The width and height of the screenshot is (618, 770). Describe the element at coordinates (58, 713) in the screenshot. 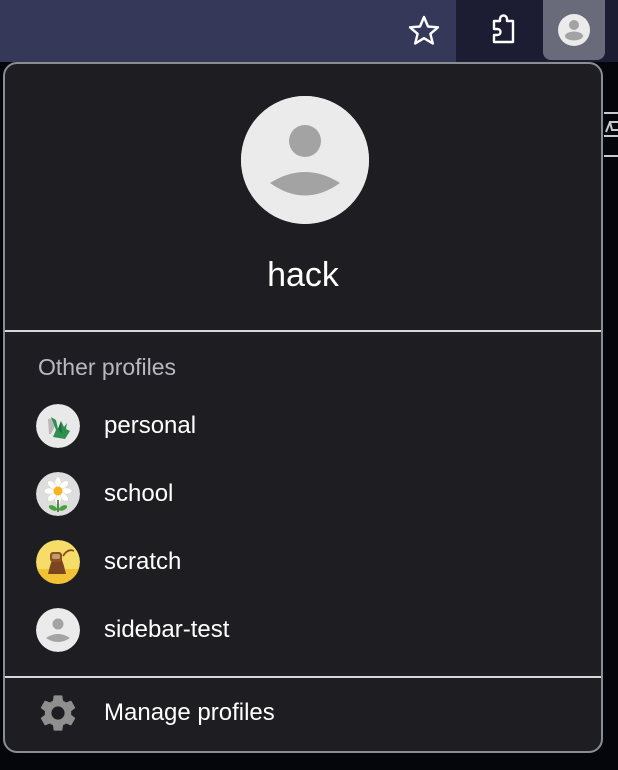

I see `gear-icon` at that location.